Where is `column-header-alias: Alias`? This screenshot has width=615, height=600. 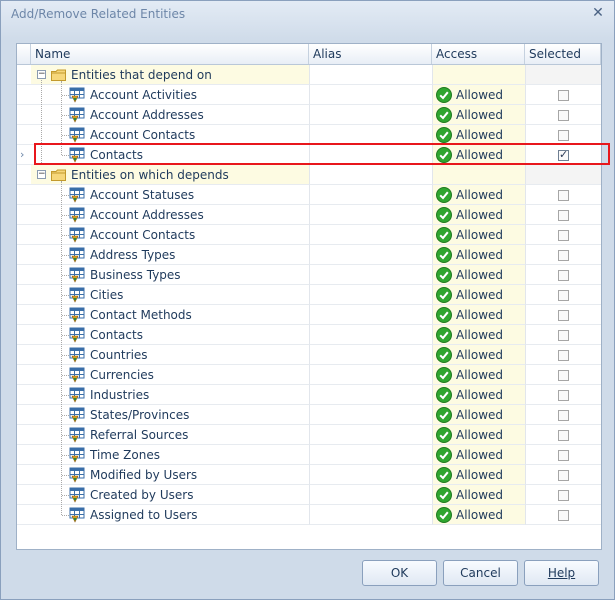
column-header-alias: Alias is located at coordinates (370, 54).